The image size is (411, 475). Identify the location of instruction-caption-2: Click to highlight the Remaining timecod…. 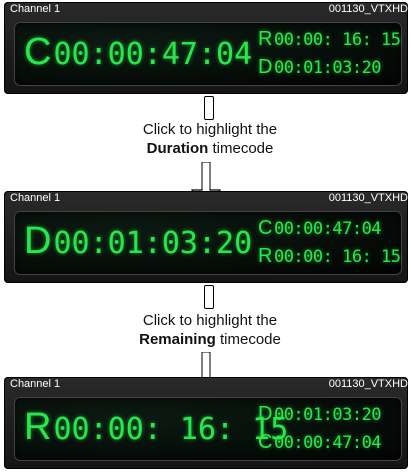
(210, 330).